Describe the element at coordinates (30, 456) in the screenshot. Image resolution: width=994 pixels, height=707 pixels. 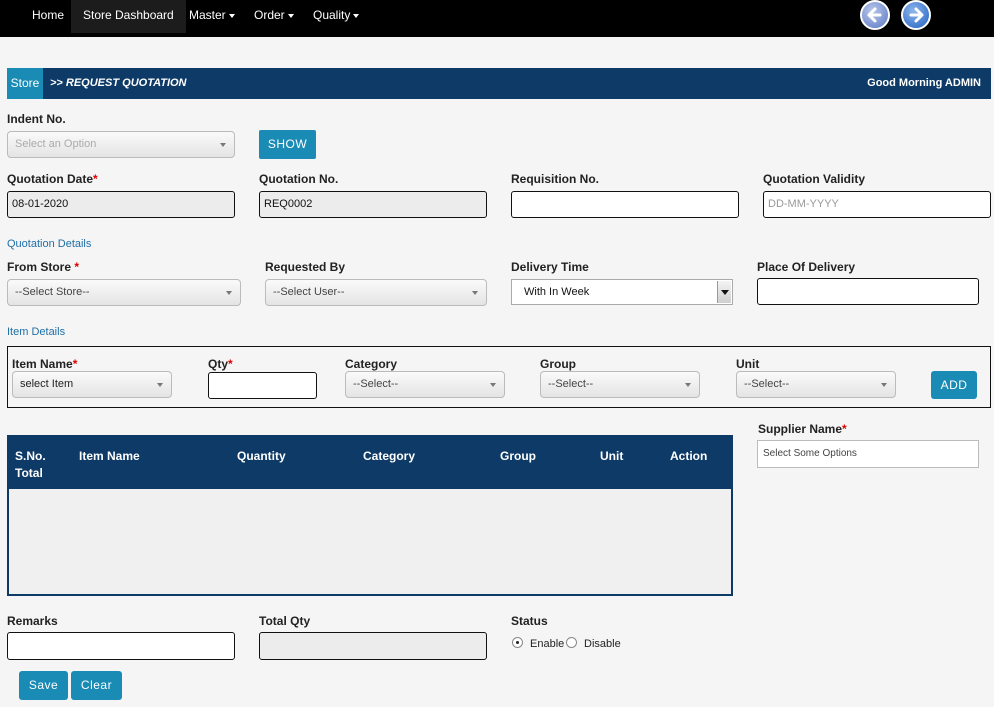
I see `column-header-sno: S.No.` at that location.